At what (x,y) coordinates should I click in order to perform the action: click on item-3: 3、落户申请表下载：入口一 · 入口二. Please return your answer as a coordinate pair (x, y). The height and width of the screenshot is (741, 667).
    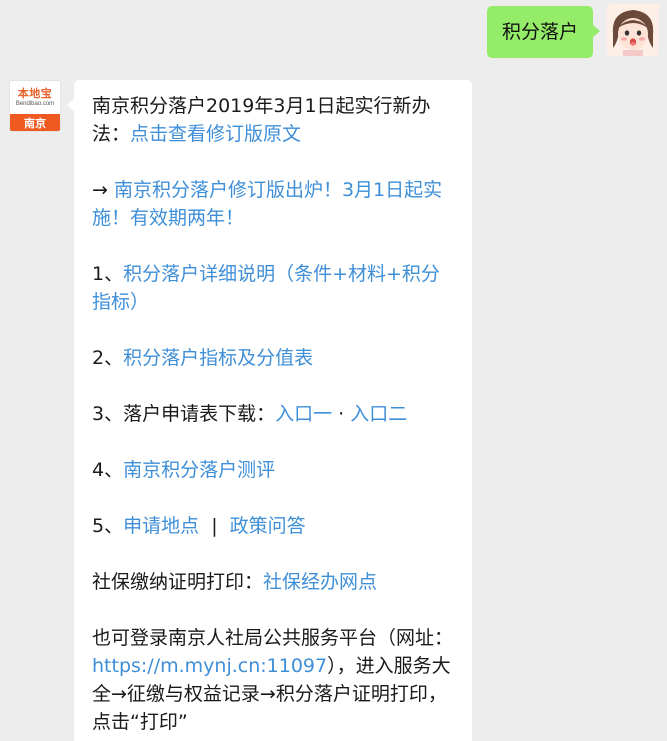
    Looking at the image, I should click on (273, 414).